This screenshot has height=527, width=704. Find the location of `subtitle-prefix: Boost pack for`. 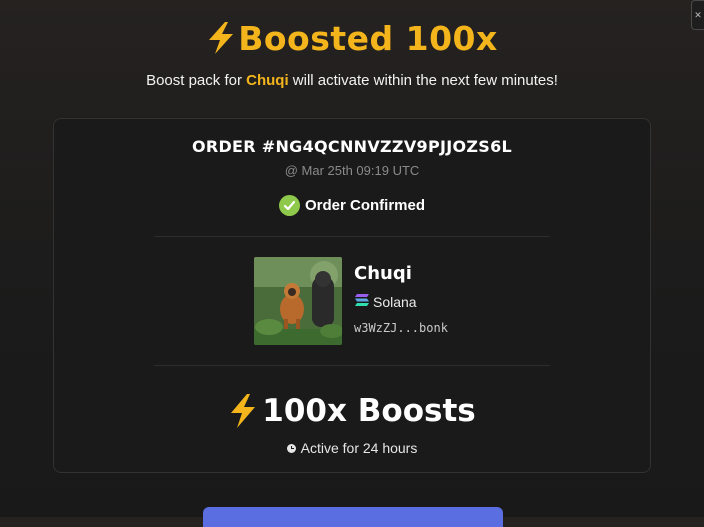

subtitle-prefix: Boost pack for is located at coordinates (196, 80).